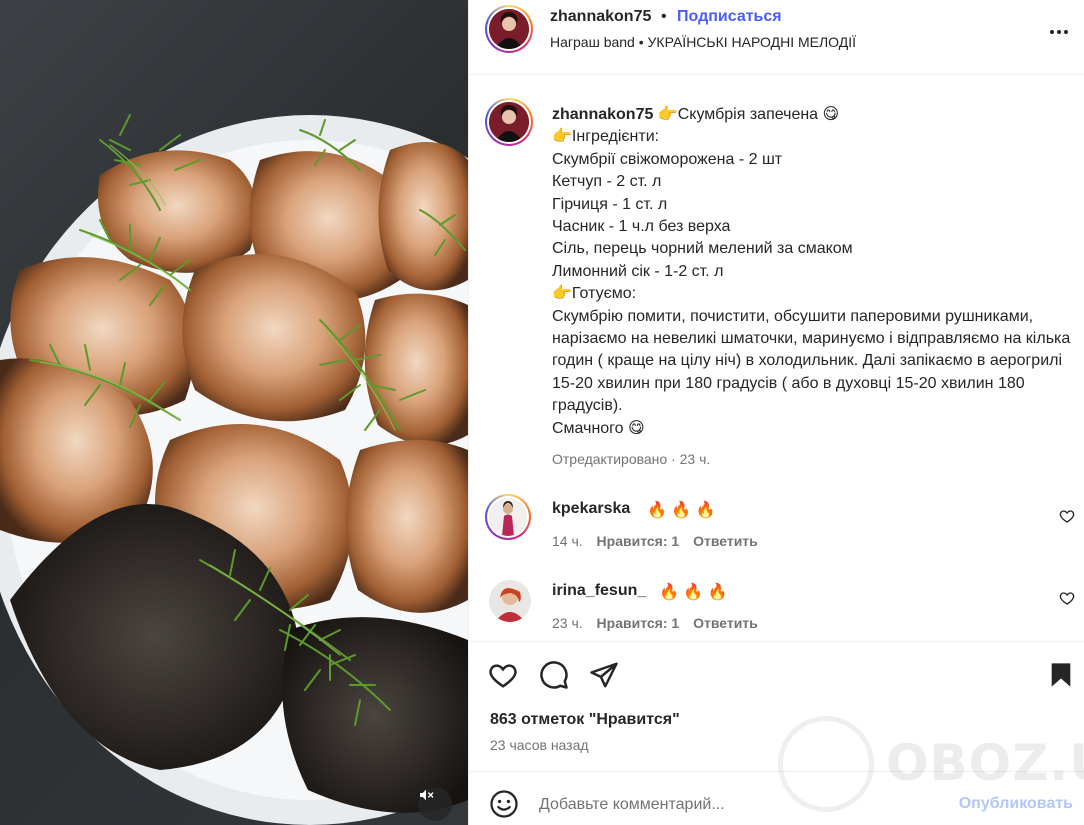 This screenshot has height=825, width=1084. I want to click on share-button, so click(604, 675).